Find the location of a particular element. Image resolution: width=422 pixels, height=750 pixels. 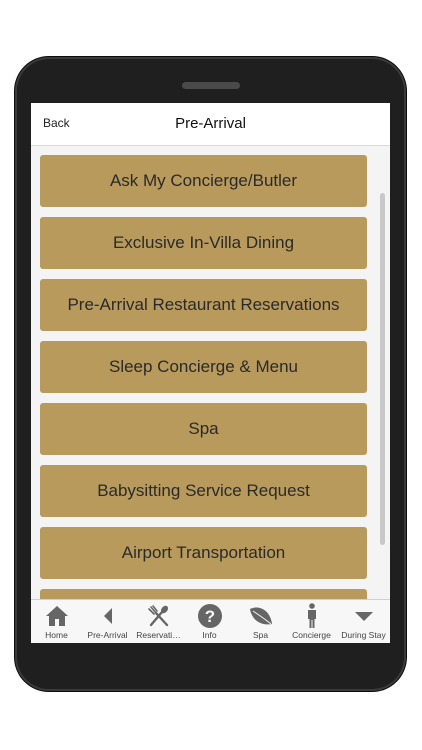

menu-item-babysitting: Babysitting Service Request is located at coordinates (203, 491).